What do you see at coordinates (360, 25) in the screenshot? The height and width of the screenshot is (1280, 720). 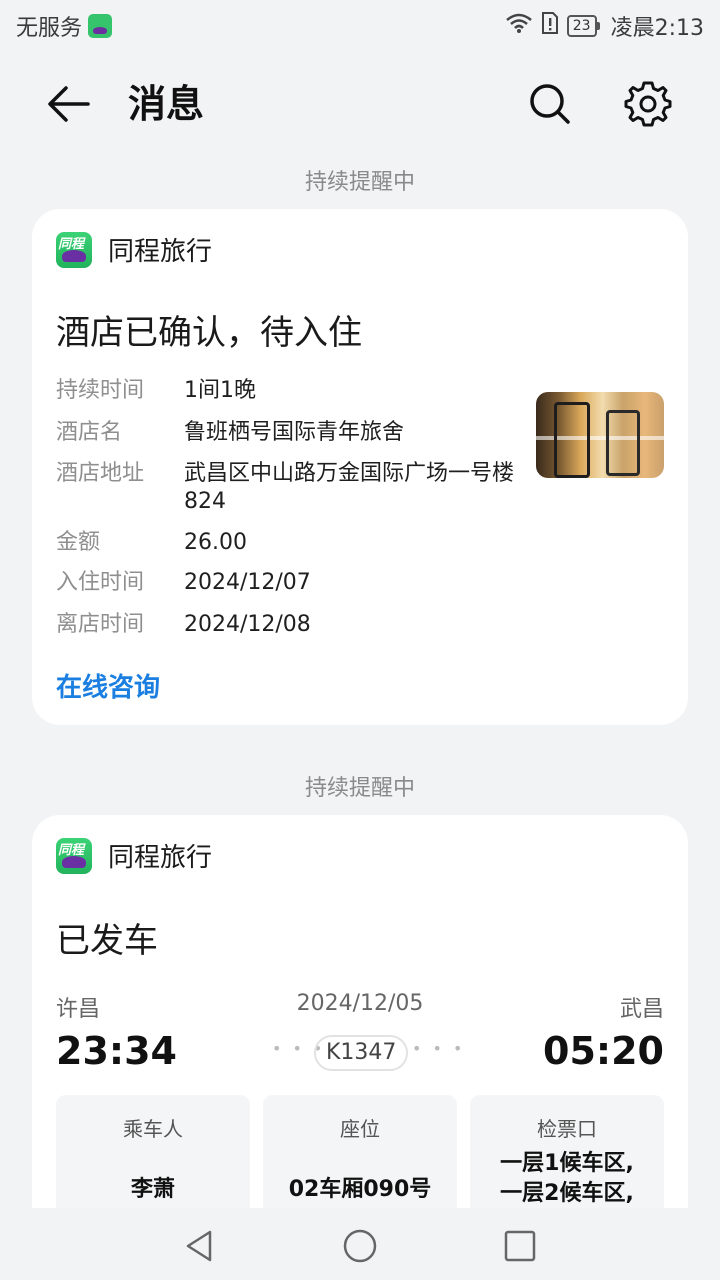 I see `status-bar: 无服务 23 凌晨2:13` at bounding box center [360, 25].